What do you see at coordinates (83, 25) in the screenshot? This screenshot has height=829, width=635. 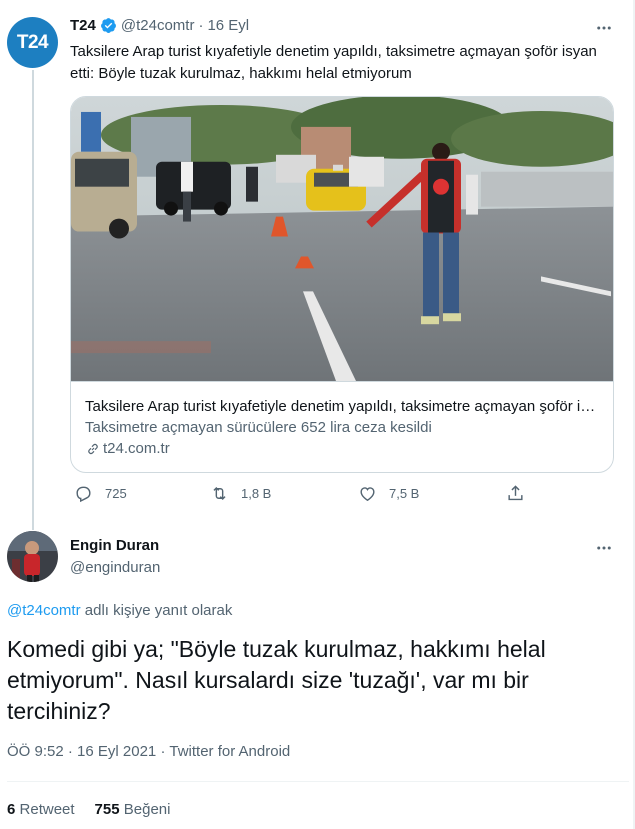 I see `tweet-author-name: T24` at bounding box center [83, 25].